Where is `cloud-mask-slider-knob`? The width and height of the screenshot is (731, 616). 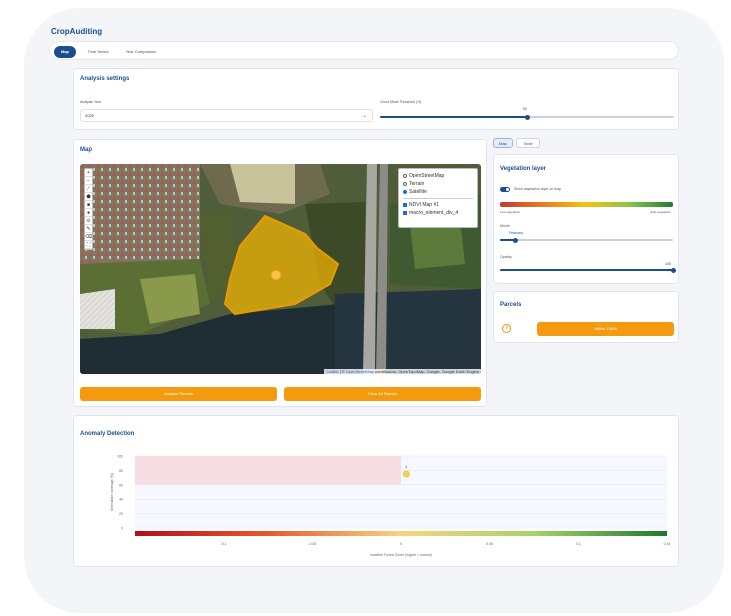
cloud-mask-slider-knob is located at coordinates (527, 117).